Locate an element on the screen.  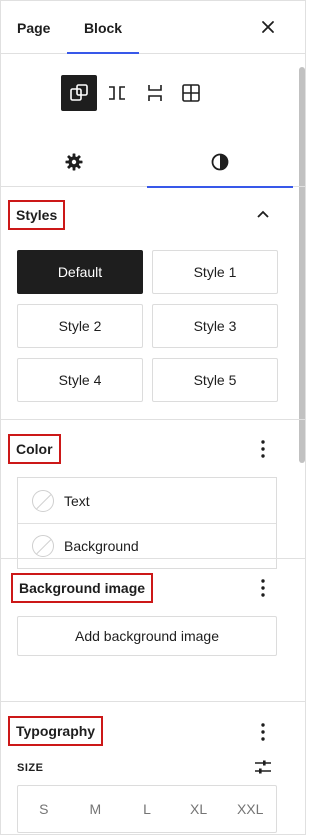
grid-icon is located at coordinates (191, 93).